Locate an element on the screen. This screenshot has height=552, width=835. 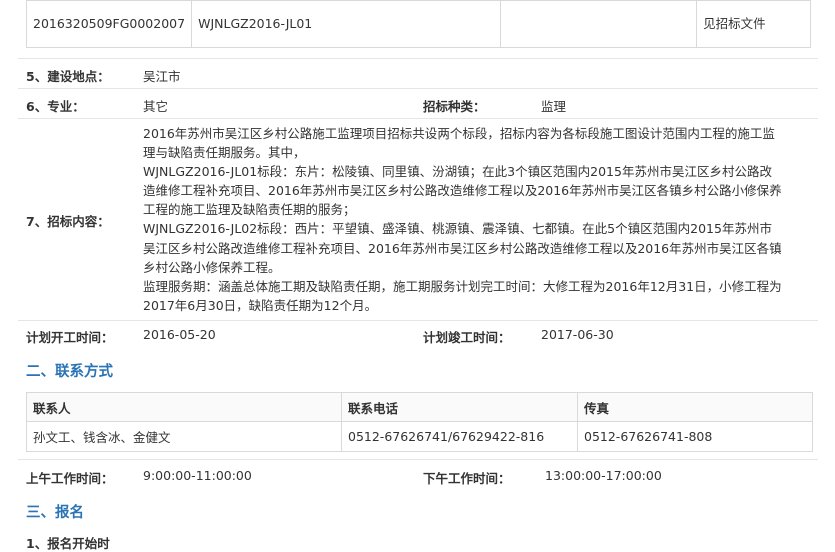
site-value: 吴江市 is located at coordinates (162, 76).